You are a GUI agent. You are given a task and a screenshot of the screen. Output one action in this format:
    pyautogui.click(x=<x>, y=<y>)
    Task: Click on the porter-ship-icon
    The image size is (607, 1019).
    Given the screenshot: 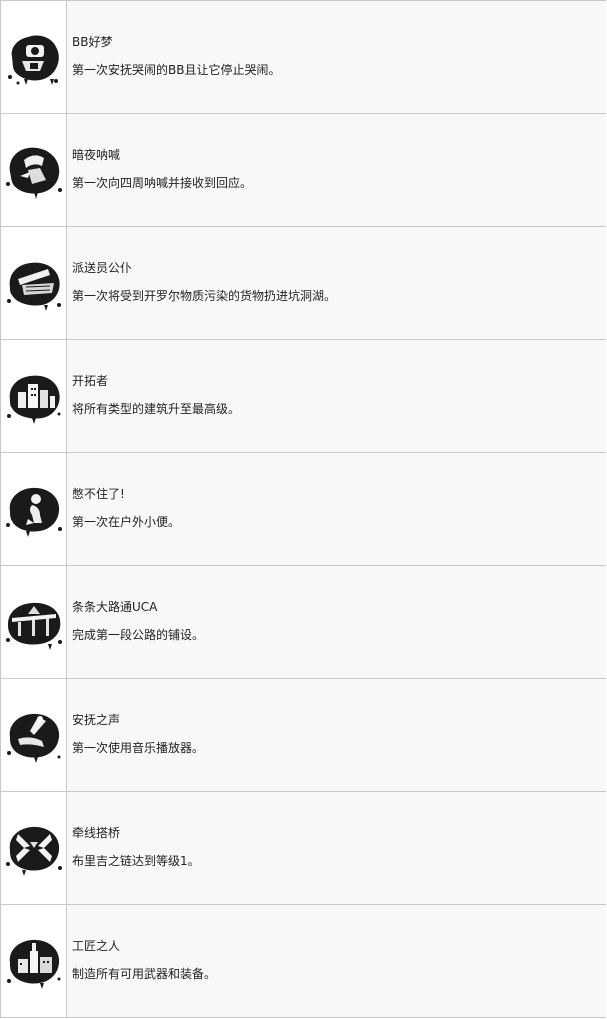 What is the action you would take?
    pyautogui.click(x=33, y=286)
    